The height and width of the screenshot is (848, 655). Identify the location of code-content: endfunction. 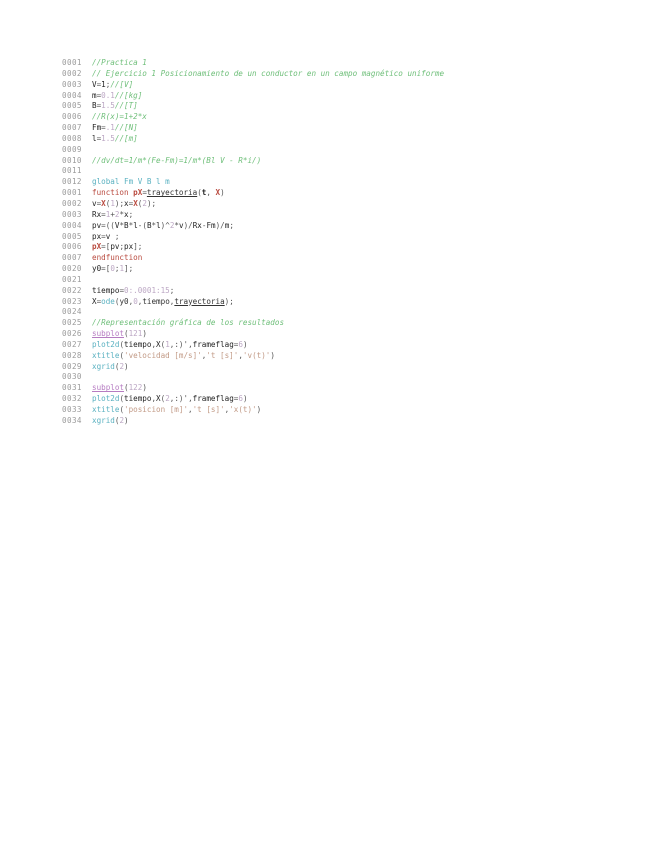
(117, 257).